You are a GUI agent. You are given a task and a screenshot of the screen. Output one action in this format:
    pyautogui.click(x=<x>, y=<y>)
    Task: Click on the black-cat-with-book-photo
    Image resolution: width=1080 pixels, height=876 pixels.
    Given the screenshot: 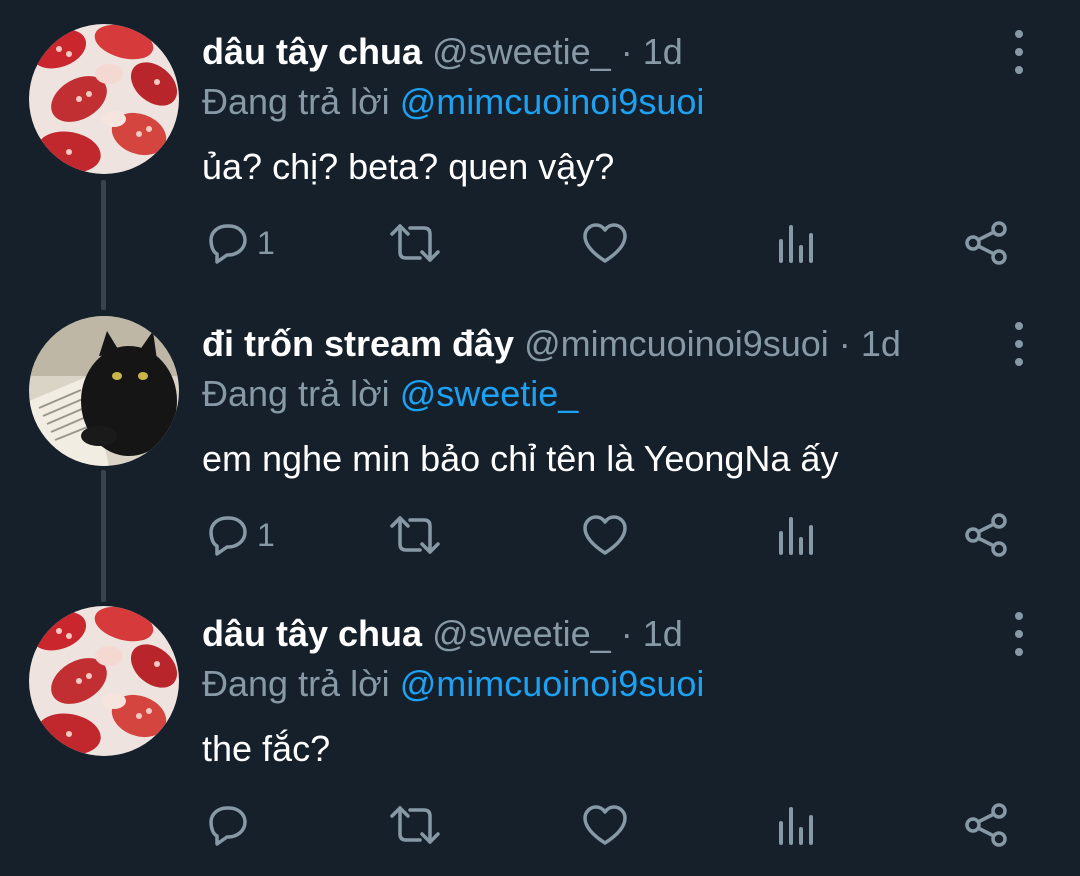 What is the action you would take?
    pyautogui.click(x=104, y=391)
    